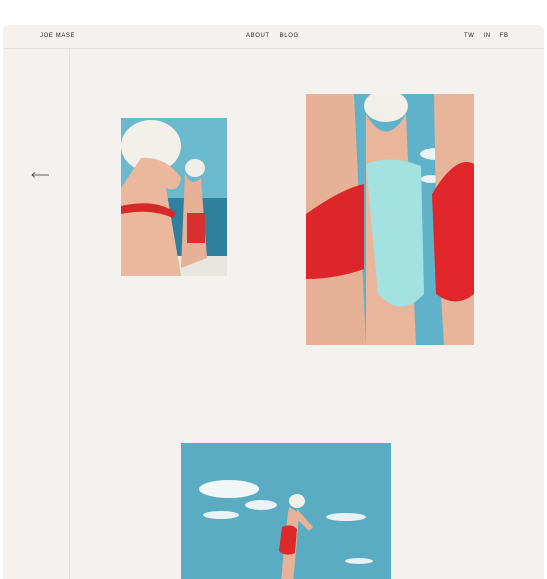 This screenshot has height=579, width=547. What do you see at coordinates (57, 36) in the screenshot?
I see `site-logo-text: JOE MASE` at bounding box center [57, 36].